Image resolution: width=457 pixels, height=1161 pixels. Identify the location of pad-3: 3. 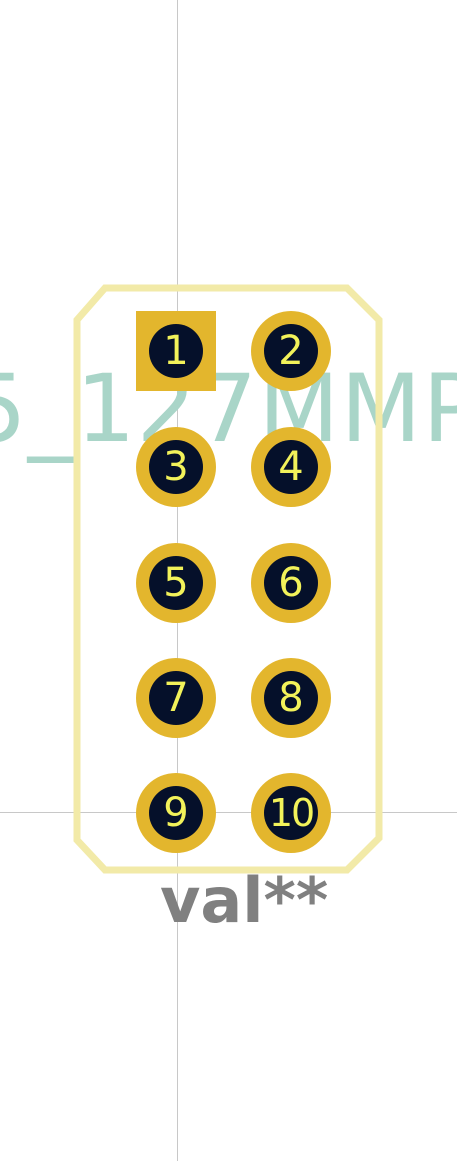
(176, 467).